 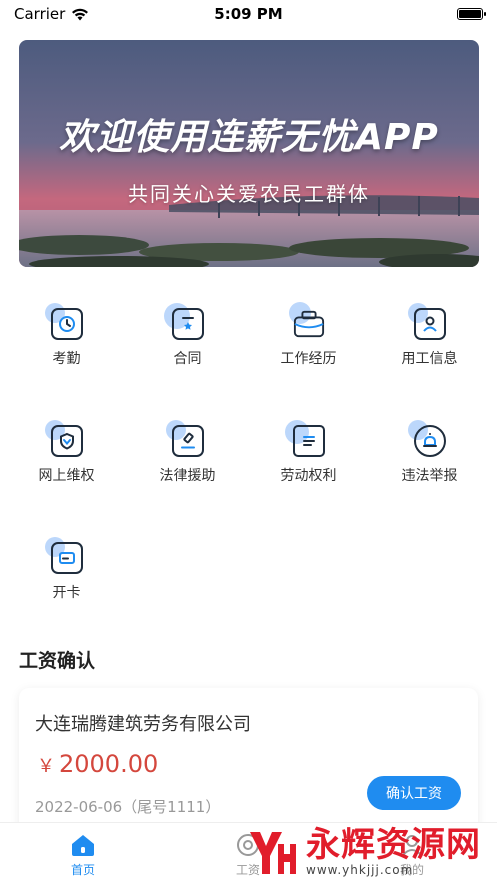 What do you see at coordinates (249, 194) in the screenshot?
I see `banner-subtitle: 共同关心关爱农民工群体` at bounding box center [249, 194].